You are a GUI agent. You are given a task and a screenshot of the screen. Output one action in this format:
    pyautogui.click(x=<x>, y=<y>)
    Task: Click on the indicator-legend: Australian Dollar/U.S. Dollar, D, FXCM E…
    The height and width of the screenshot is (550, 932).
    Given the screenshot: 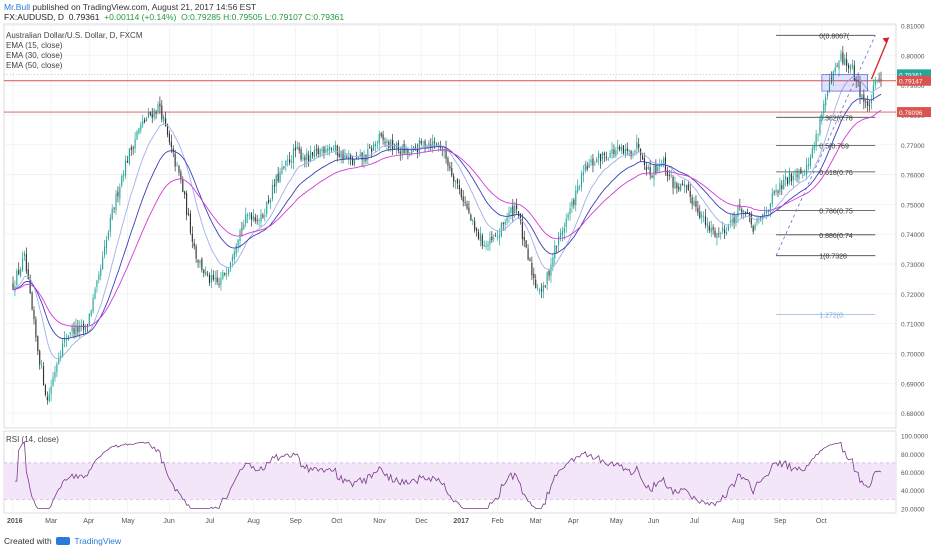 What is the action you would take?
    pyautogui.click(x=74, y=51)
    